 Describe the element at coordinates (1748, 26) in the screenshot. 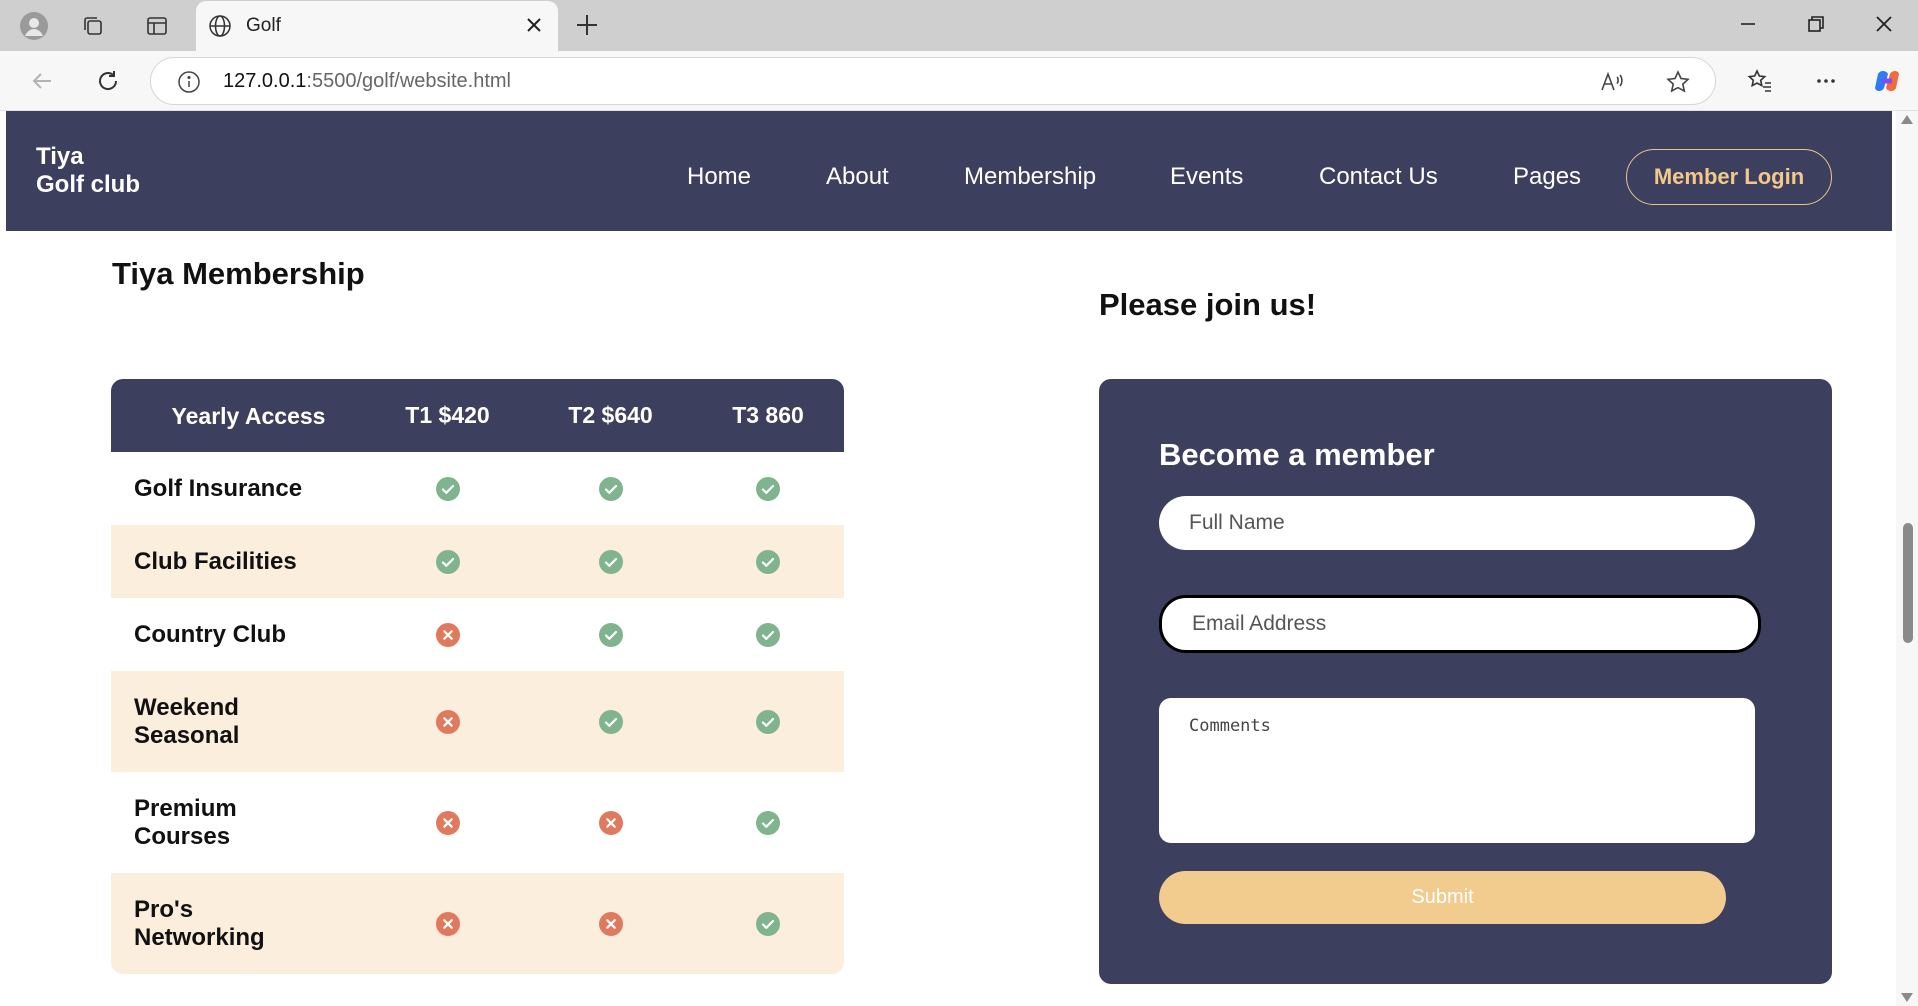

I see `minimize-icon` at that location.